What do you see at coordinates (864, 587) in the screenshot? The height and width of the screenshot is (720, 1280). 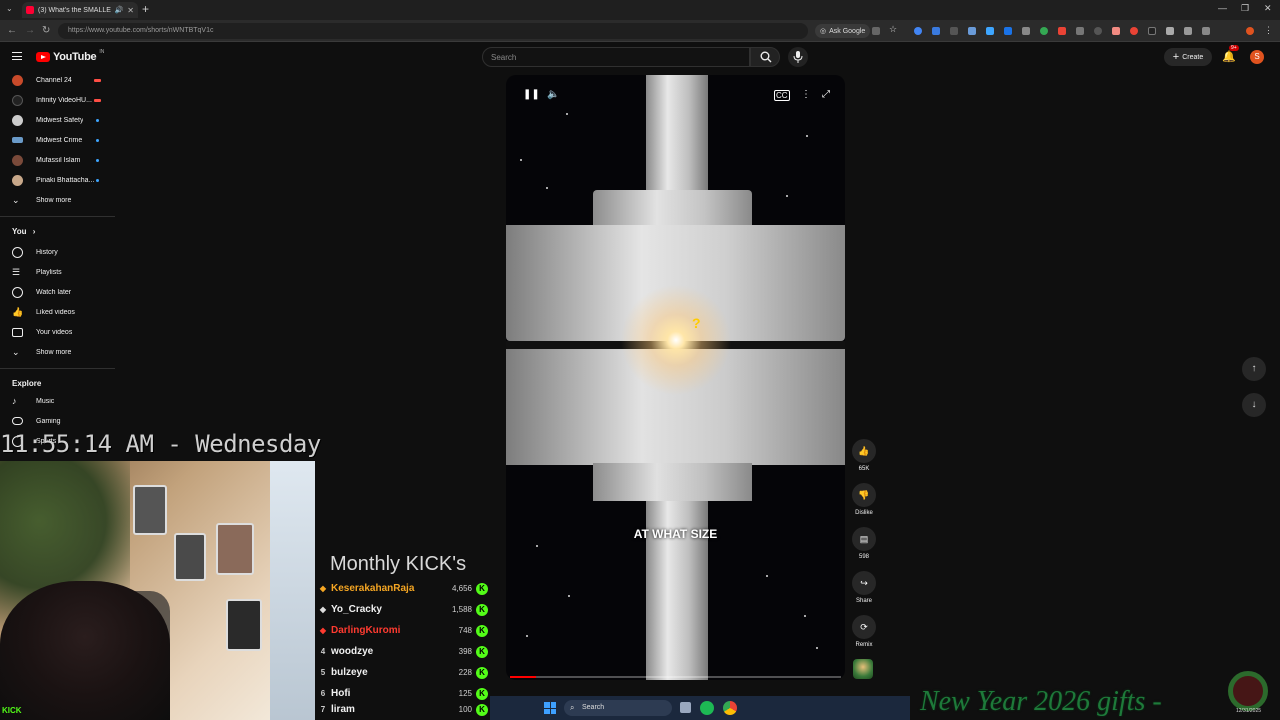 I see `share-button: ↪ Share` at bounding box center [864, 587].